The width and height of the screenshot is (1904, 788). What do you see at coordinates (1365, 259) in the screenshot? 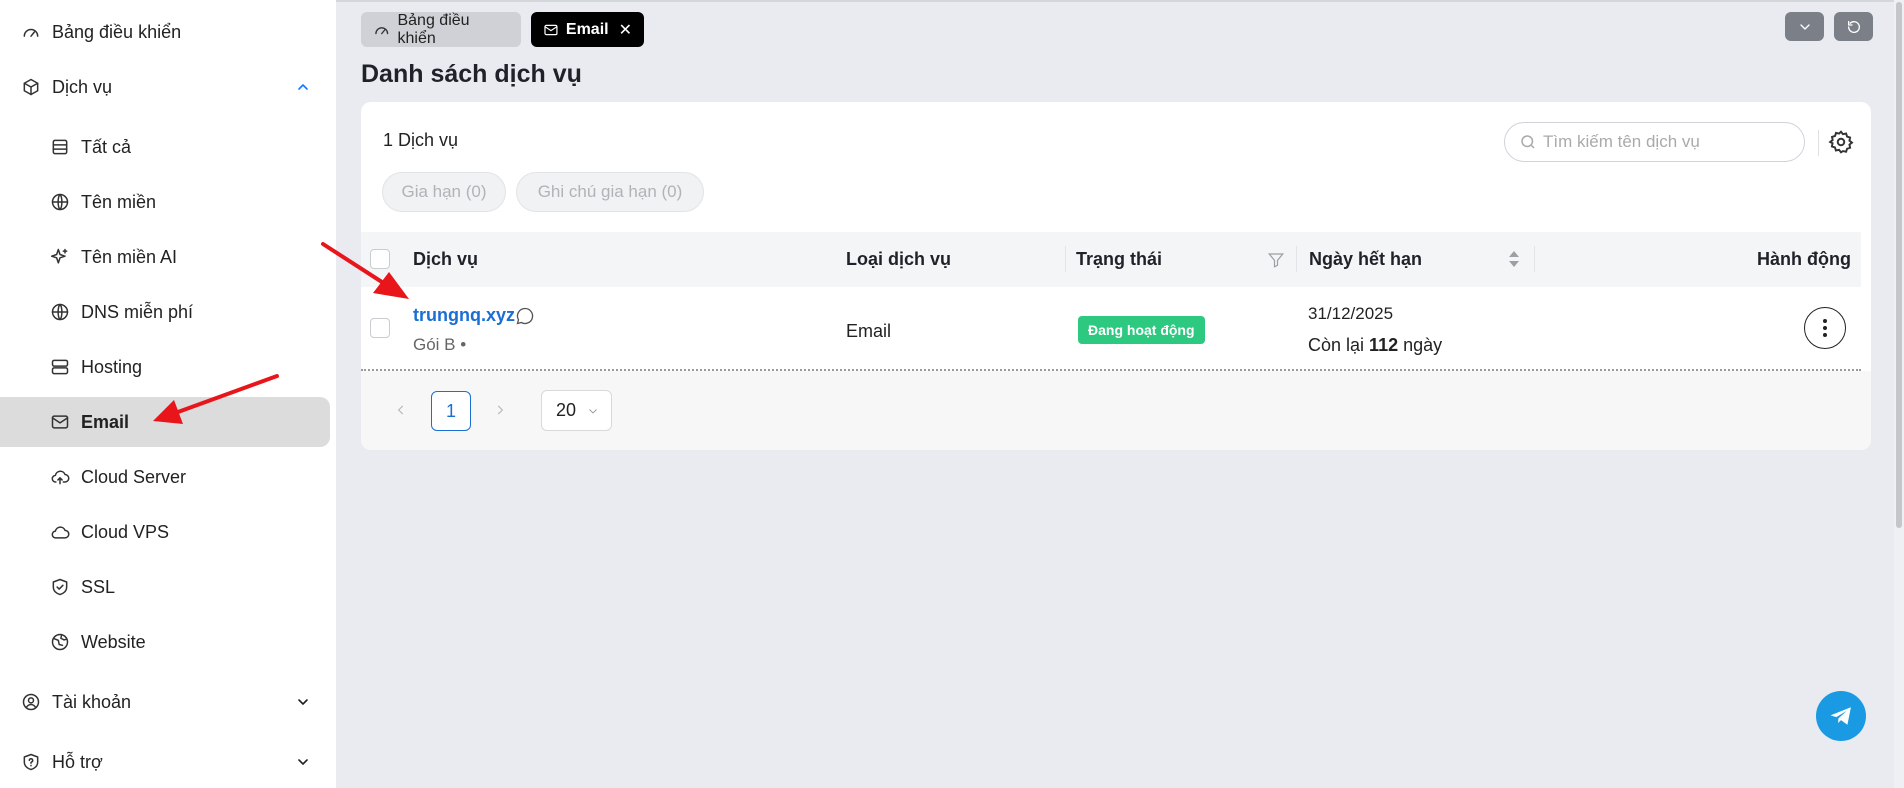
I see `column-expiry: Ngày hết hạn` at bounding box center [1365, 259].